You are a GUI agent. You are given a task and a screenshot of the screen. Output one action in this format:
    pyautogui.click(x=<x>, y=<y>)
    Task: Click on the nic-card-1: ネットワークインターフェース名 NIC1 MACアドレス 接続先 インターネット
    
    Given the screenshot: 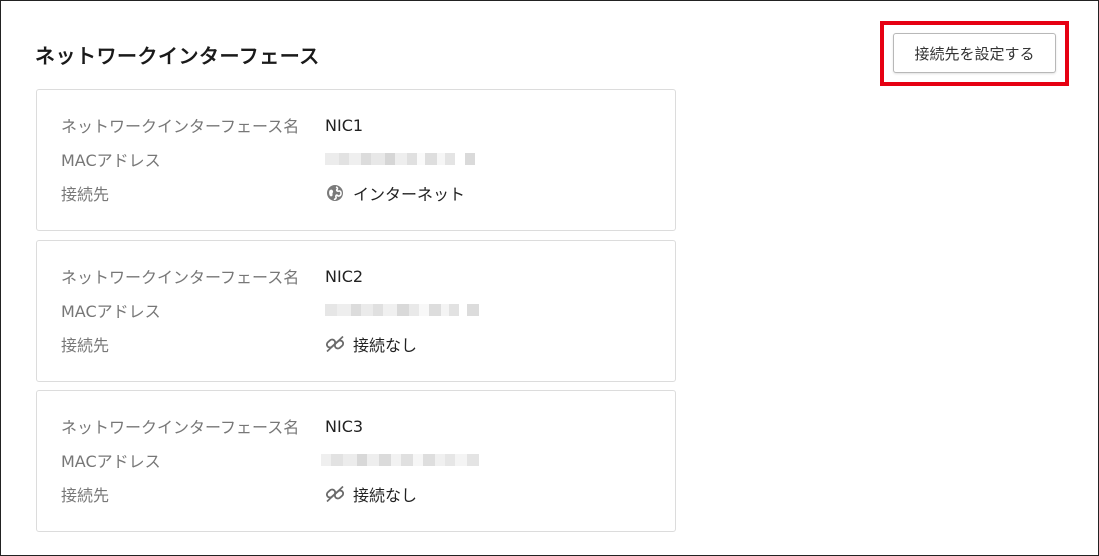 What is the action you would take?
    pyautogui.click(x=356, y=160)
    